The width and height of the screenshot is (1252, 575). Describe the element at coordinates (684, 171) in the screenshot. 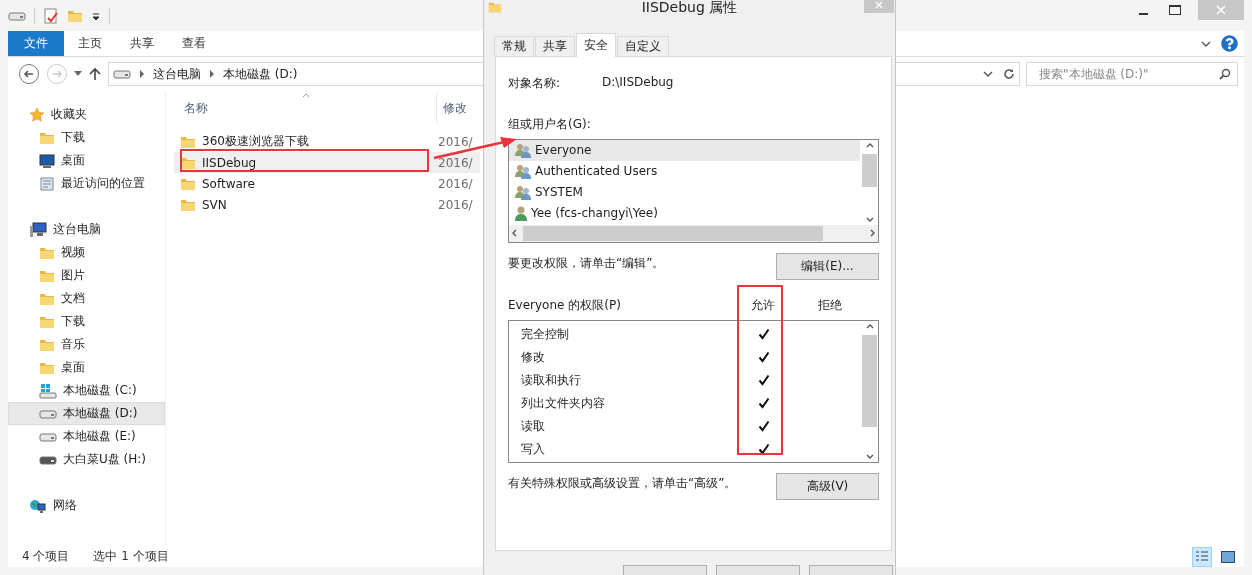

I see `user-item: Authenticated Users` at that location.